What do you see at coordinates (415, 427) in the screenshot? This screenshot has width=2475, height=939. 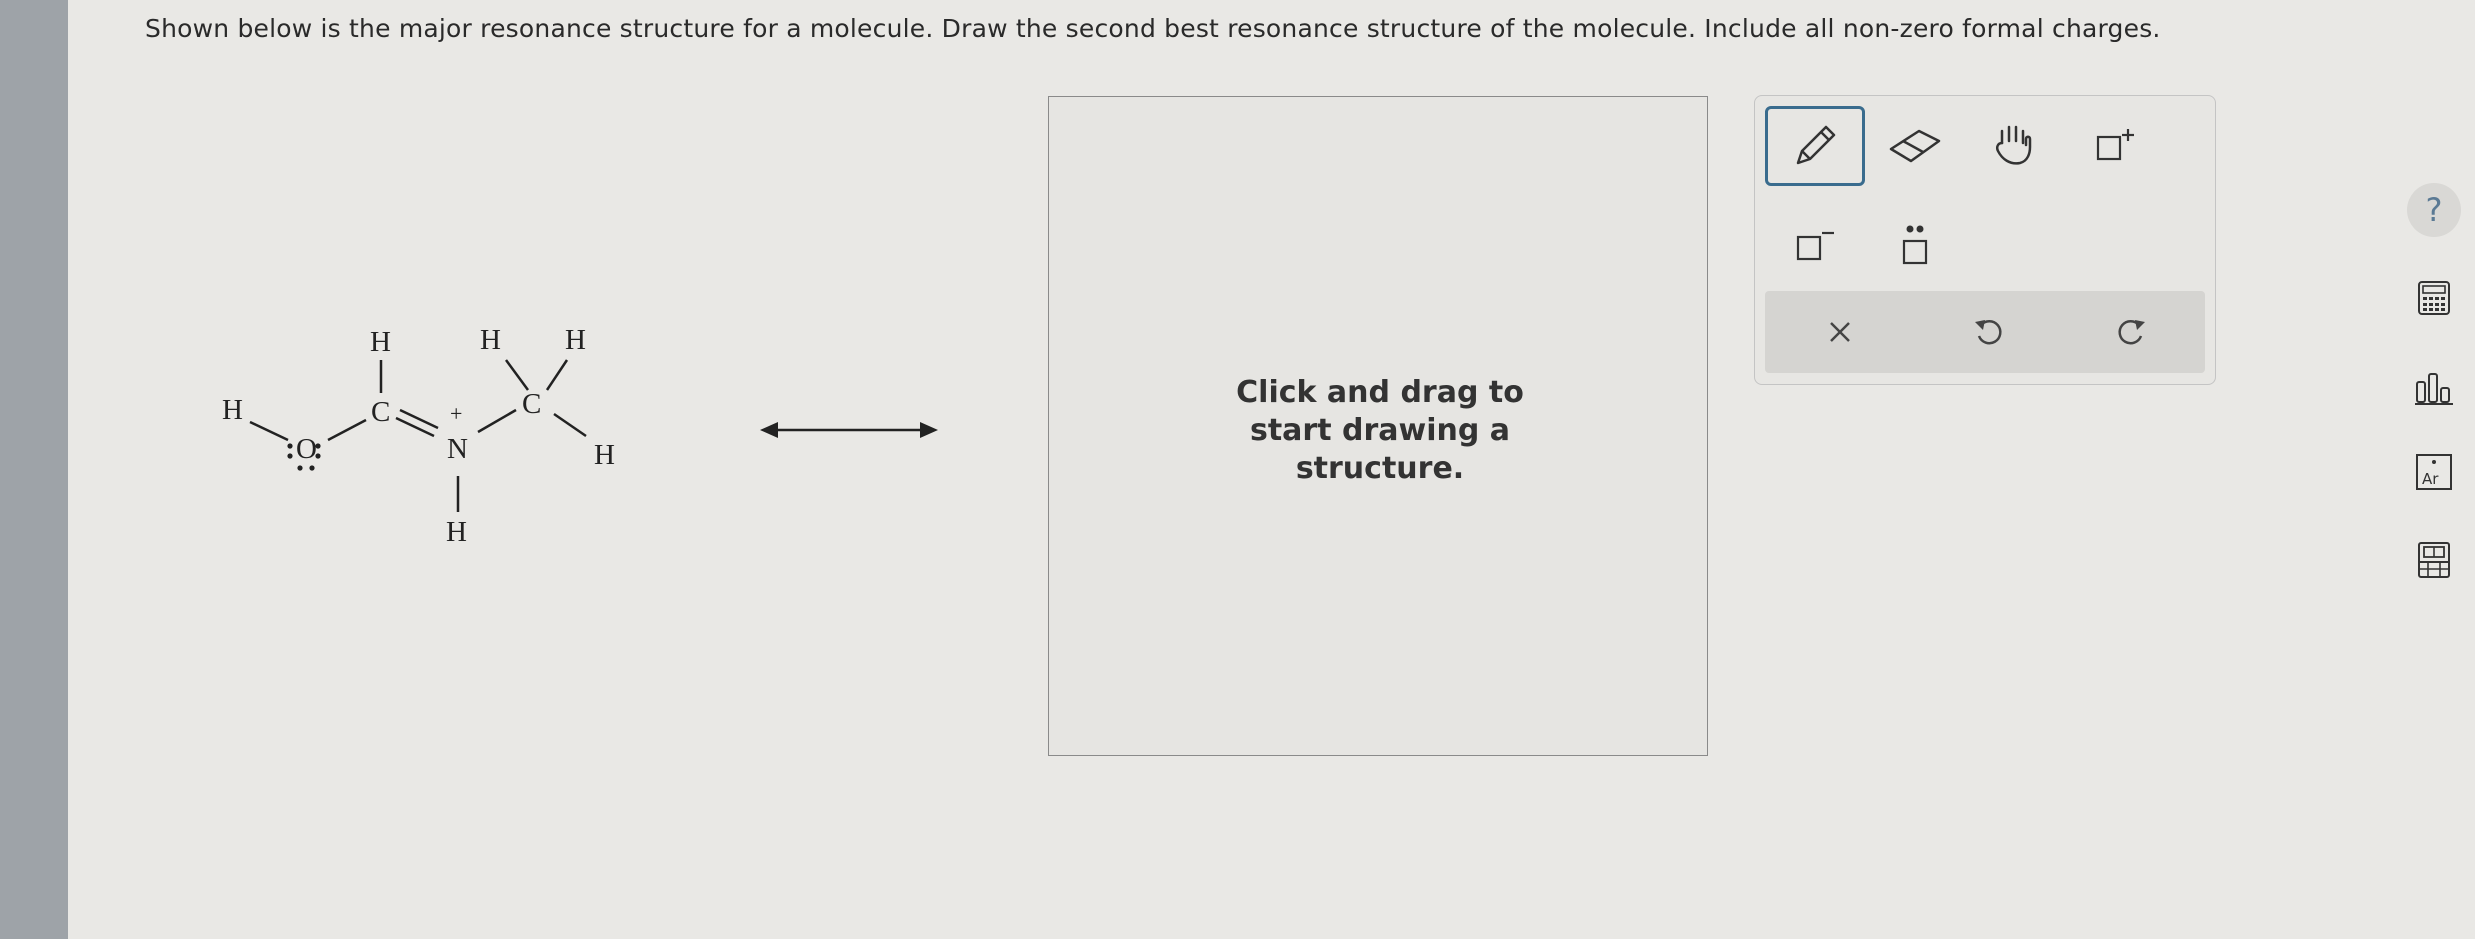 I see `bond-c1-n-a` at bounding box center [415, 427].